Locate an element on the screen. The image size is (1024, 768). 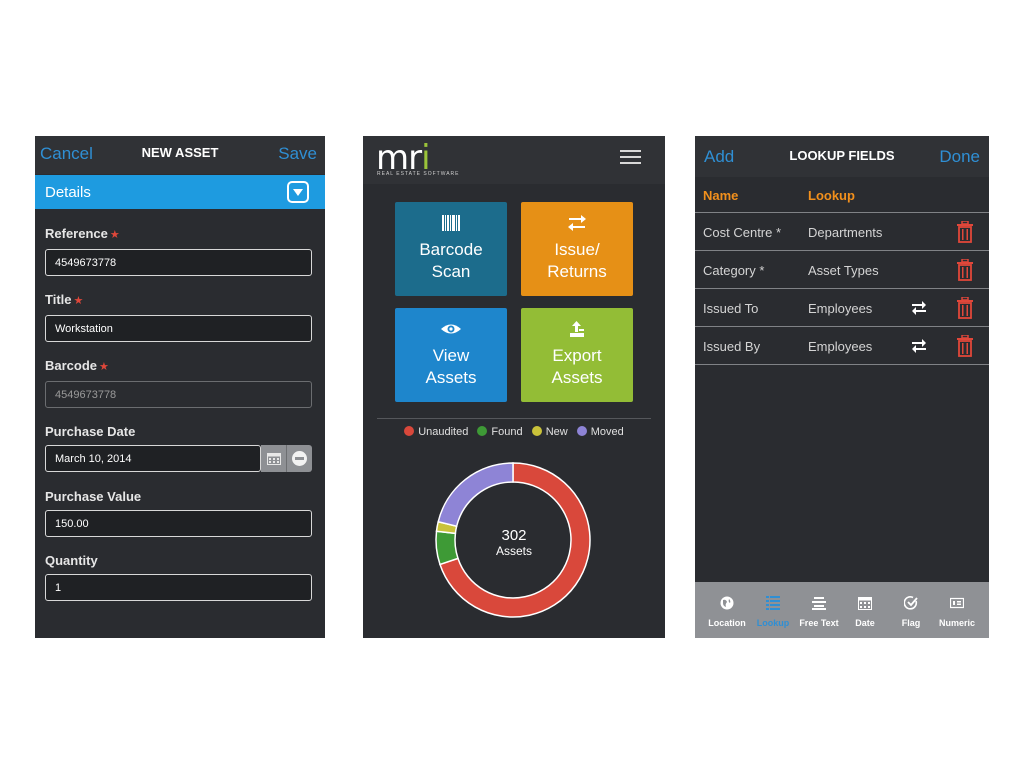
purchase-value-input: 150.00 is located at coordinates (178, 523).